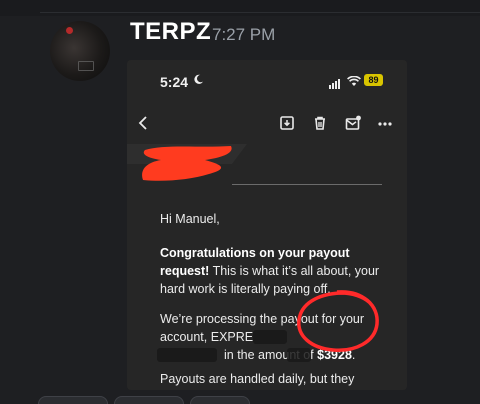 Image resolution: width=480 pixels, height=404 pixels. Describe the element at coordinates (187, 163) in the screenshot. I see `redaction-scribble` at that location.